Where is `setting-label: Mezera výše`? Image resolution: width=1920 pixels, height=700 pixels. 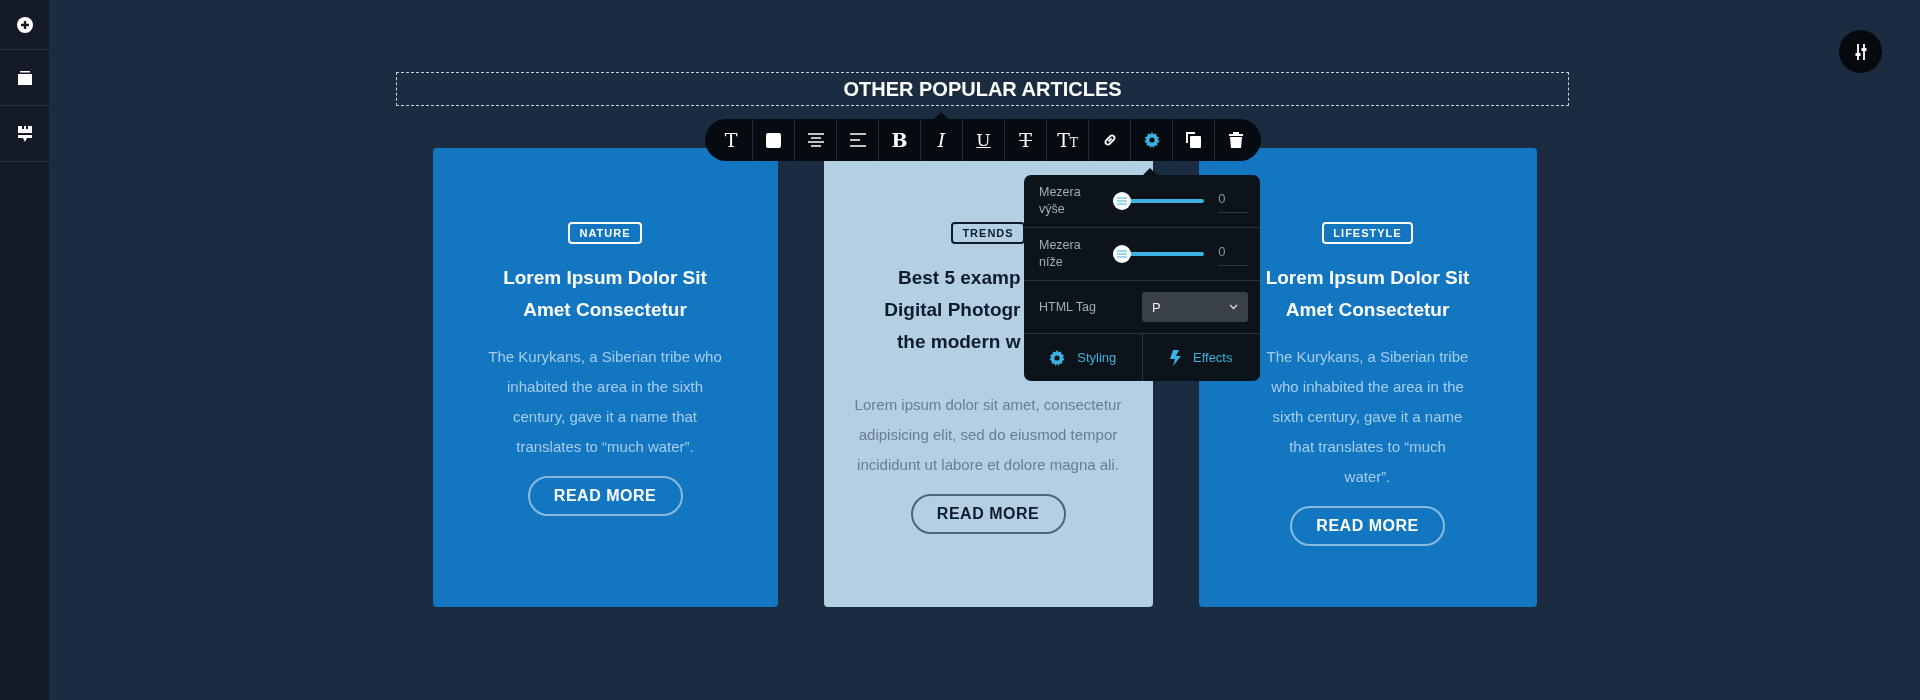
setting-label: Mezera výše is located at coordinates (1060, 201).